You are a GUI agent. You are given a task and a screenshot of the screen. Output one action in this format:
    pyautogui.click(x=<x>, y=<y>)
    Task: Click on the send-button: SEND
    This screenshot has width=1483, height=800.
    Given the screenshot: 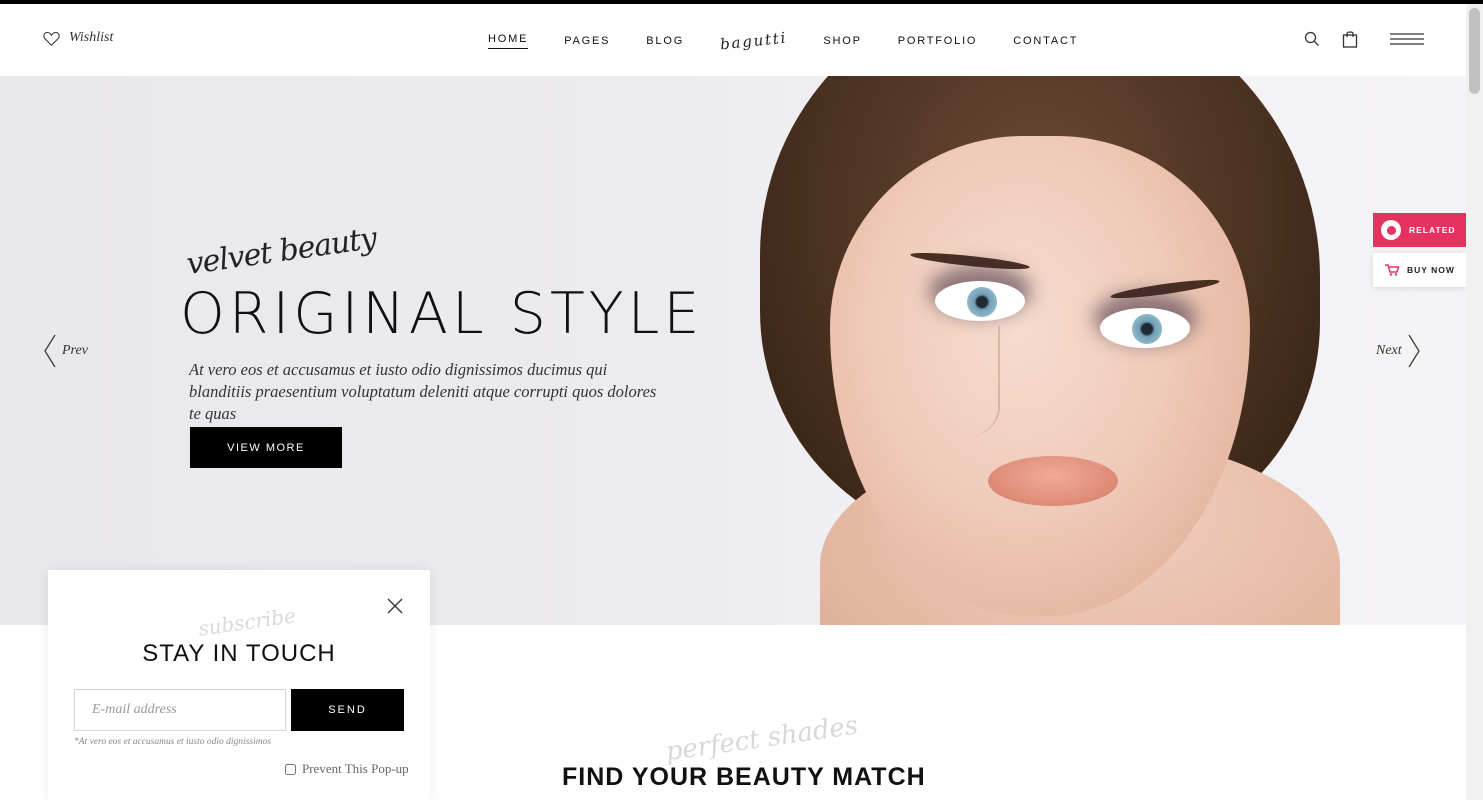 What is the action you would take?
    pyautogui.click(x=347, y=710)
    